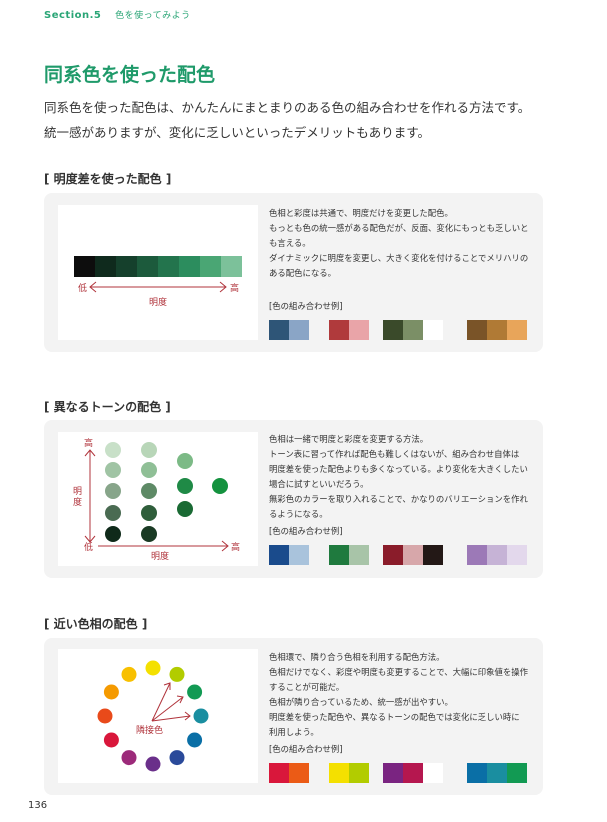  I want to click on desc-line: トーン表に習って作れば配色も難しくはないが、組み合わせ自体は, so click(394, 454).